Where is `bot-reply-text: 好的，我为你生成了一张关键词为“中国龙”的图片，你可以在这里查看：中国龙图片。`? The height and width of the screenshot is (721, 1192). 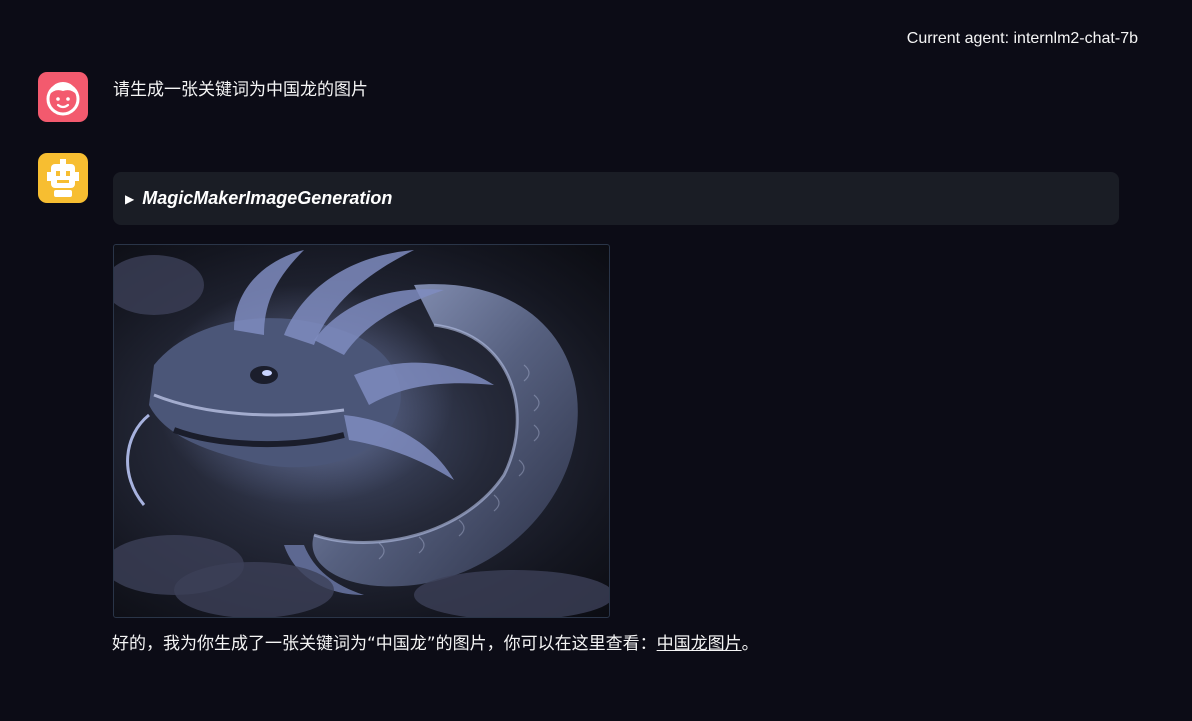
bot-reply-text: 好的，我为你生成了一张关键词为“中国龙”的图片，你可以在这里查看：中国龙图片。 is located at coordinates (435, 644).